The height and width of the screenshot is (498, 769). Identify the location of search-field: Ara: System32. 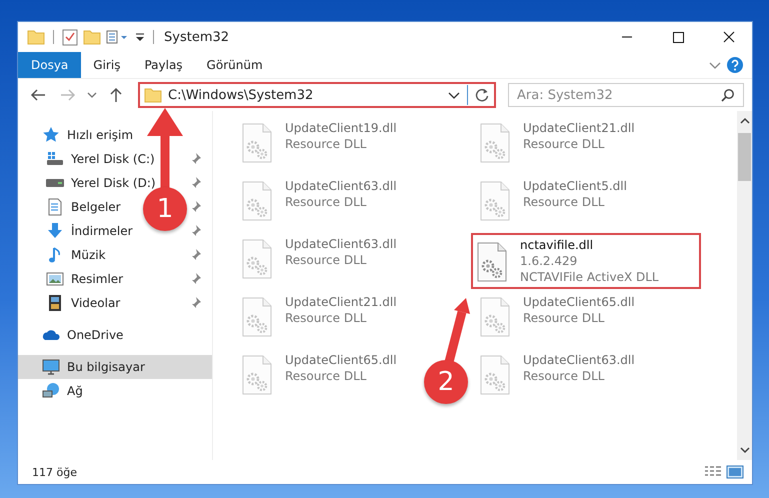
(626, 95).